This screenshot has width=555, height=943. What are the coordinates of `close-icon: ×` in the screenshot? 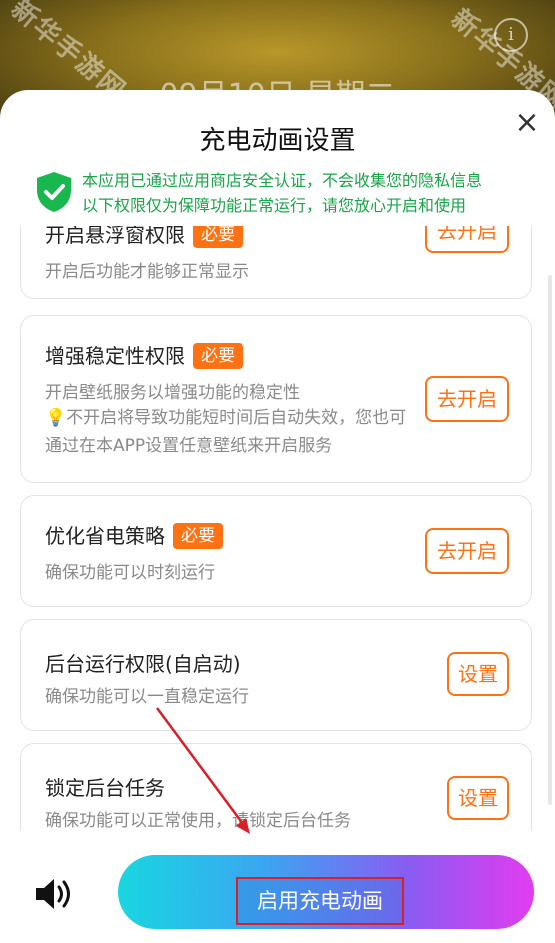 It's located at (527, 123).